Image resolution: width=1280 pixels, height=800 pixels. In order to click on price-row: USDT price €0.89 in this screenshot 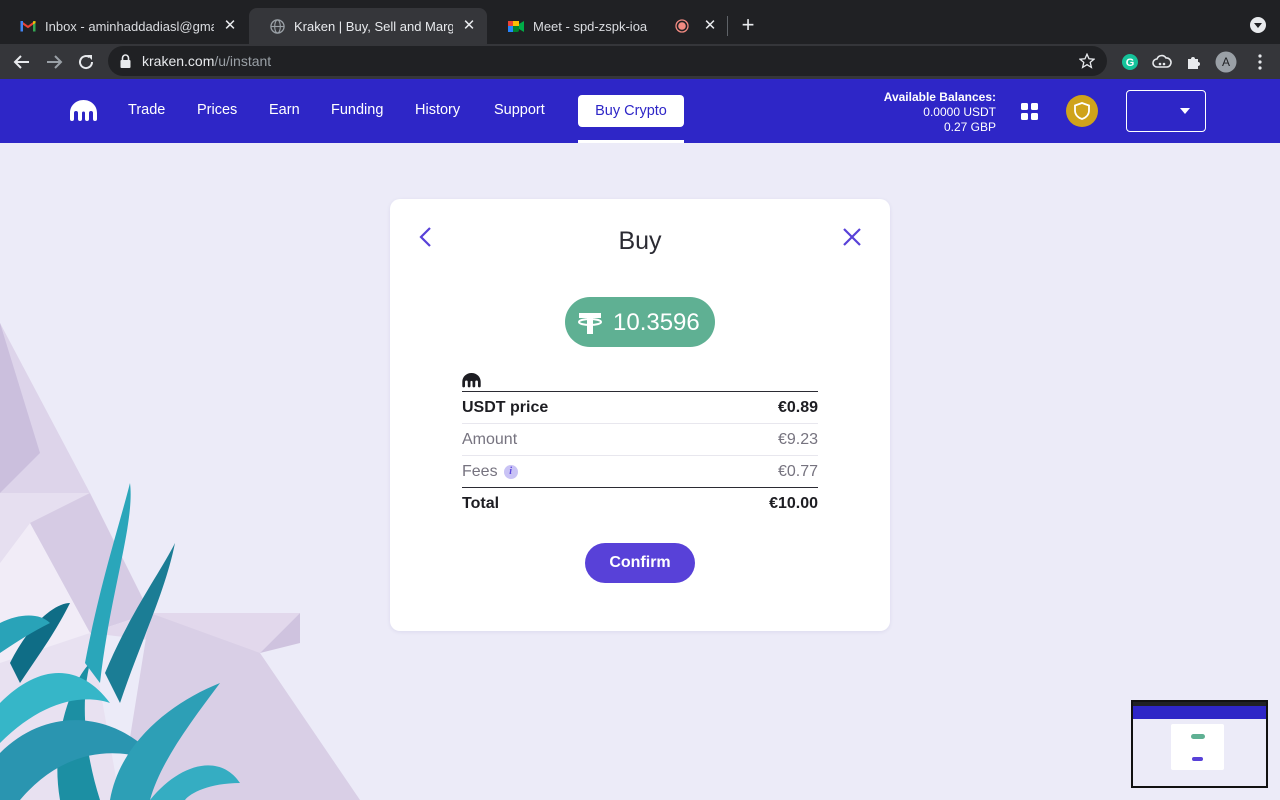, I will do `click(640, 408)`.